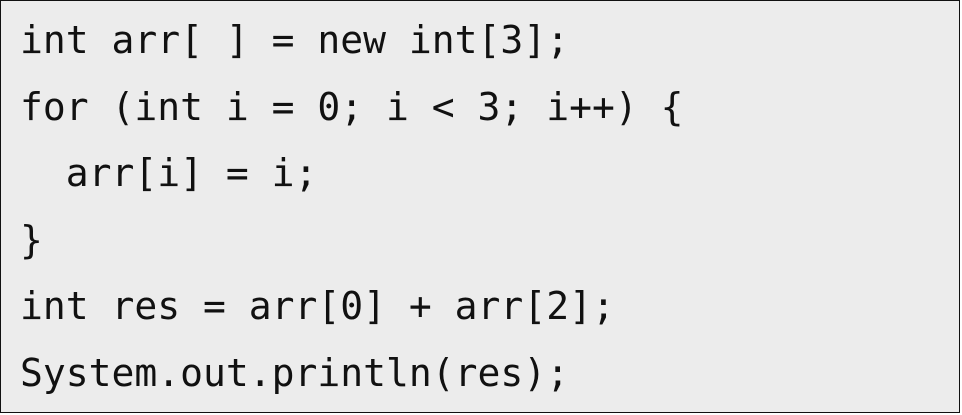 Image resolution: width=962 pixels, height=415 pixels. What do you see at coordinates (352, 106) in the screenshot?
I see `code-line-2: for (int i = 0; i < 3; i++) {` at bounding box center [352, 106].